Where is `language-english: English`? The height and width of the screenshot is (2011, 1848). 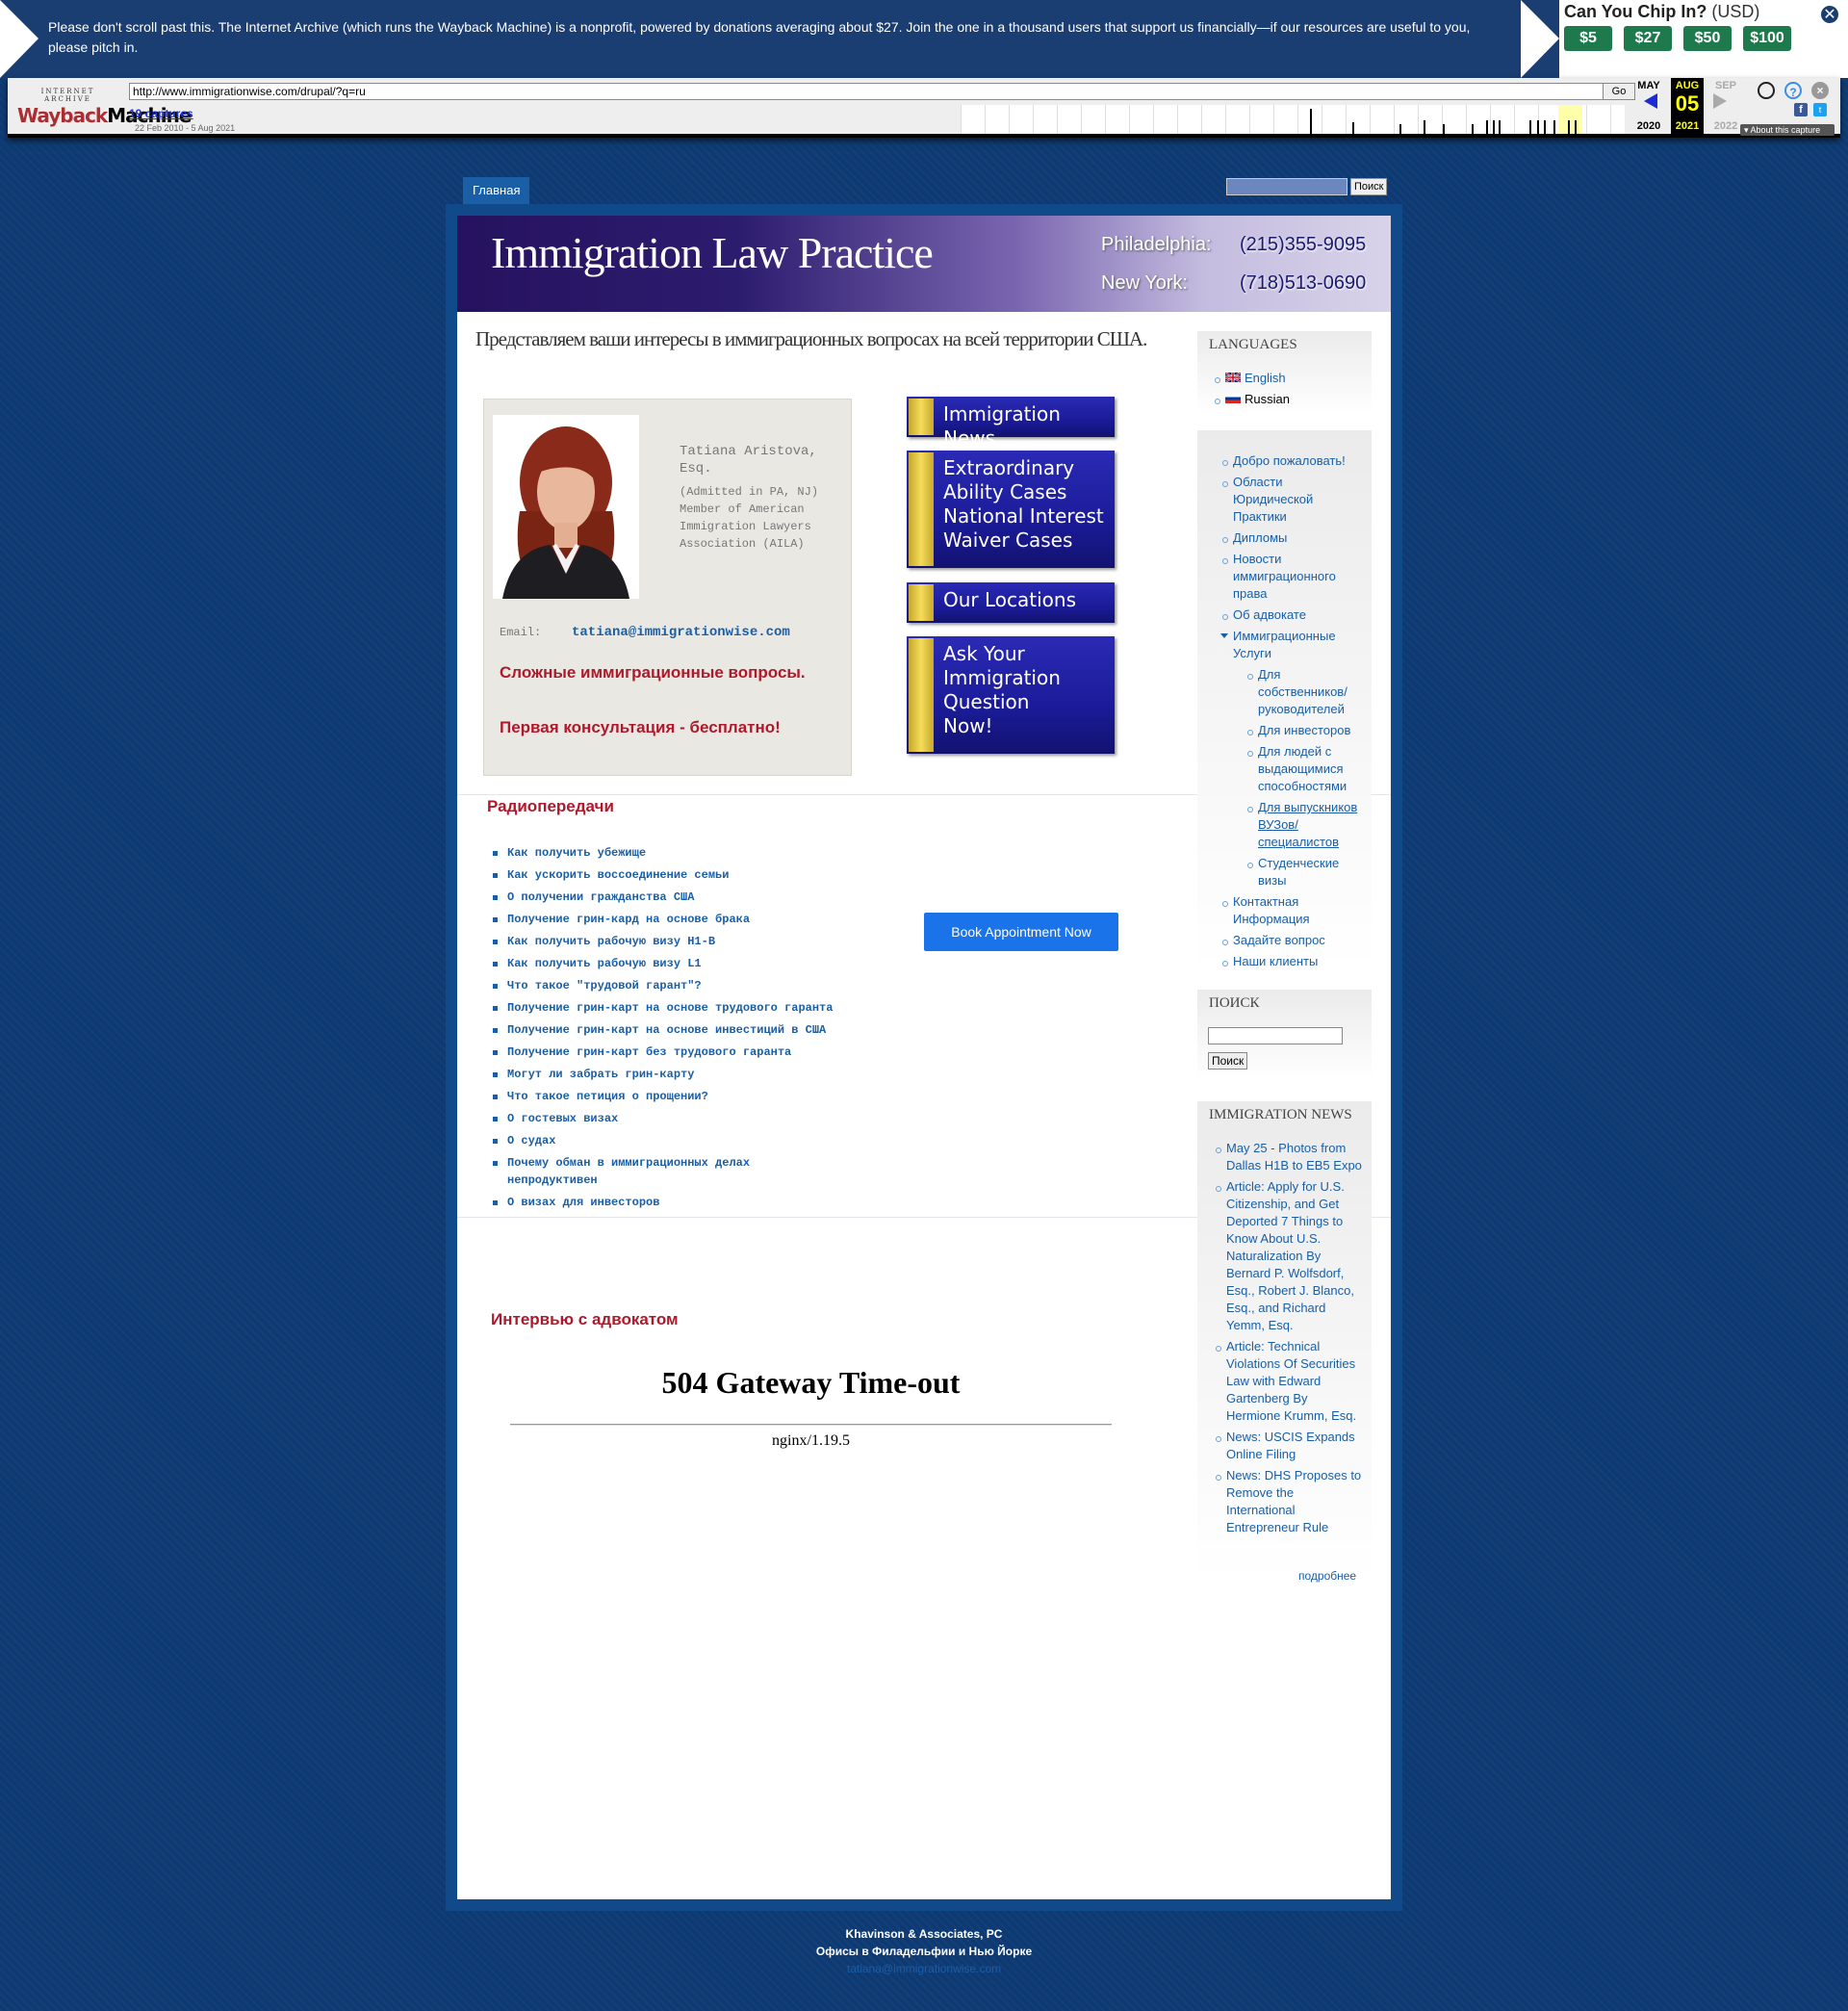 language-english: English is located at coordinates (1287, 378).